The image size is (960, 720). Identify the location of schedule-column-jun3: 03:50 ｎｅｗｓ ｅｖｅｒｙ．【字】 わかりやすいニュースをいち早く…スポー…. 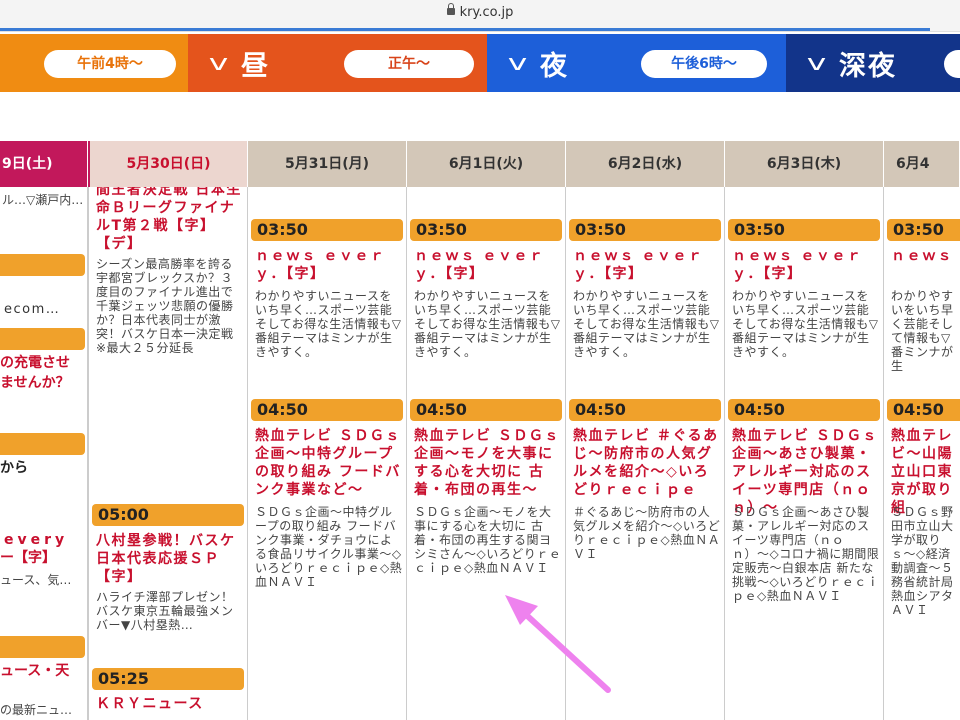
(804, 453).